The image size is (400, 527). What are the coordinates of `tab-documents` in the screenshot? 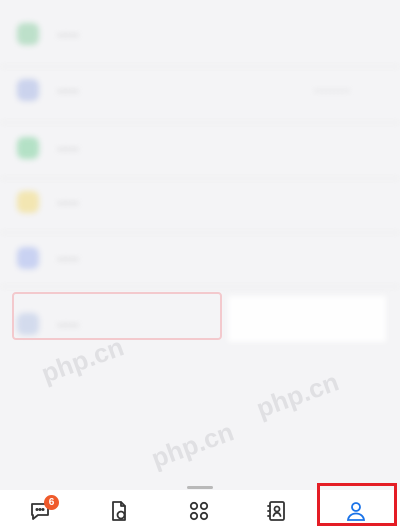 It's located at (119, 511).